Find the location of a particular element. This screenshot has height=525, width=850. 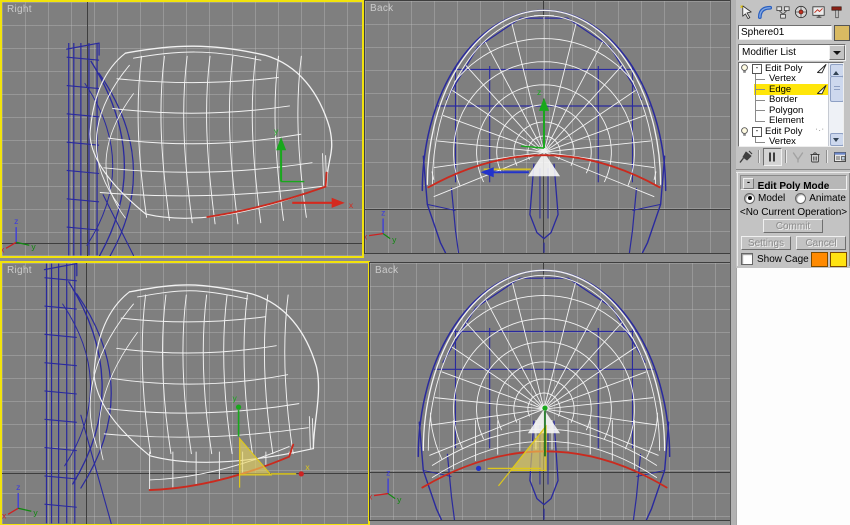

stack-item-label: Polygon is located at coordinates (786, 110).